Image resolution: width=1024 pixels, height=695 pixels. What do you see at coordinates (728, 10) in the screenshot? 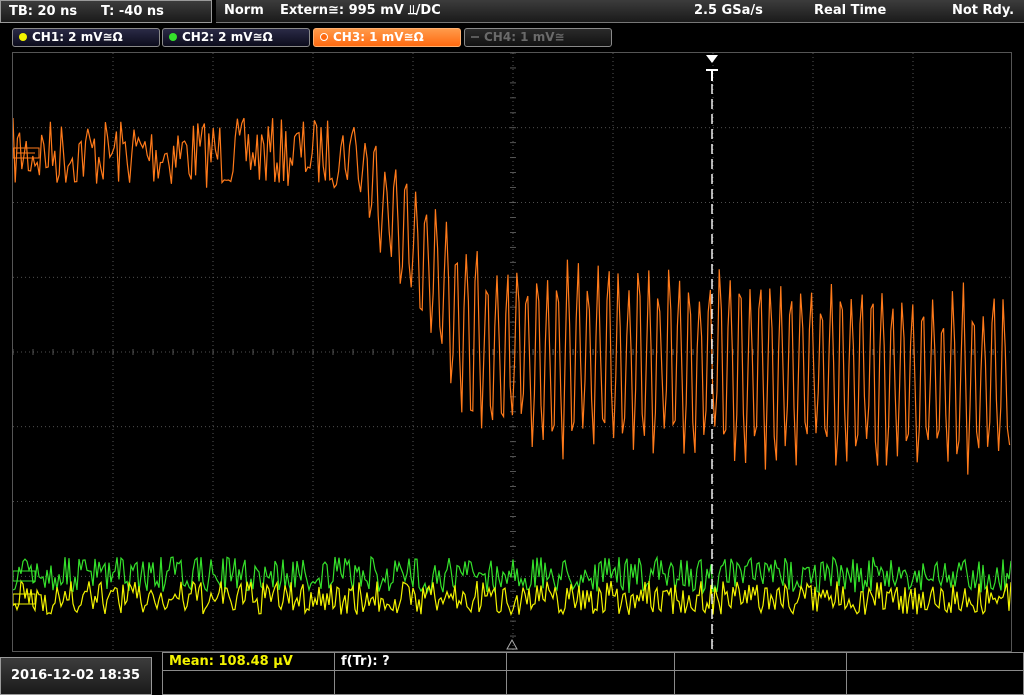
I see `sample-rate: 2.5 GSa/s` at bounding box center [728, 10].